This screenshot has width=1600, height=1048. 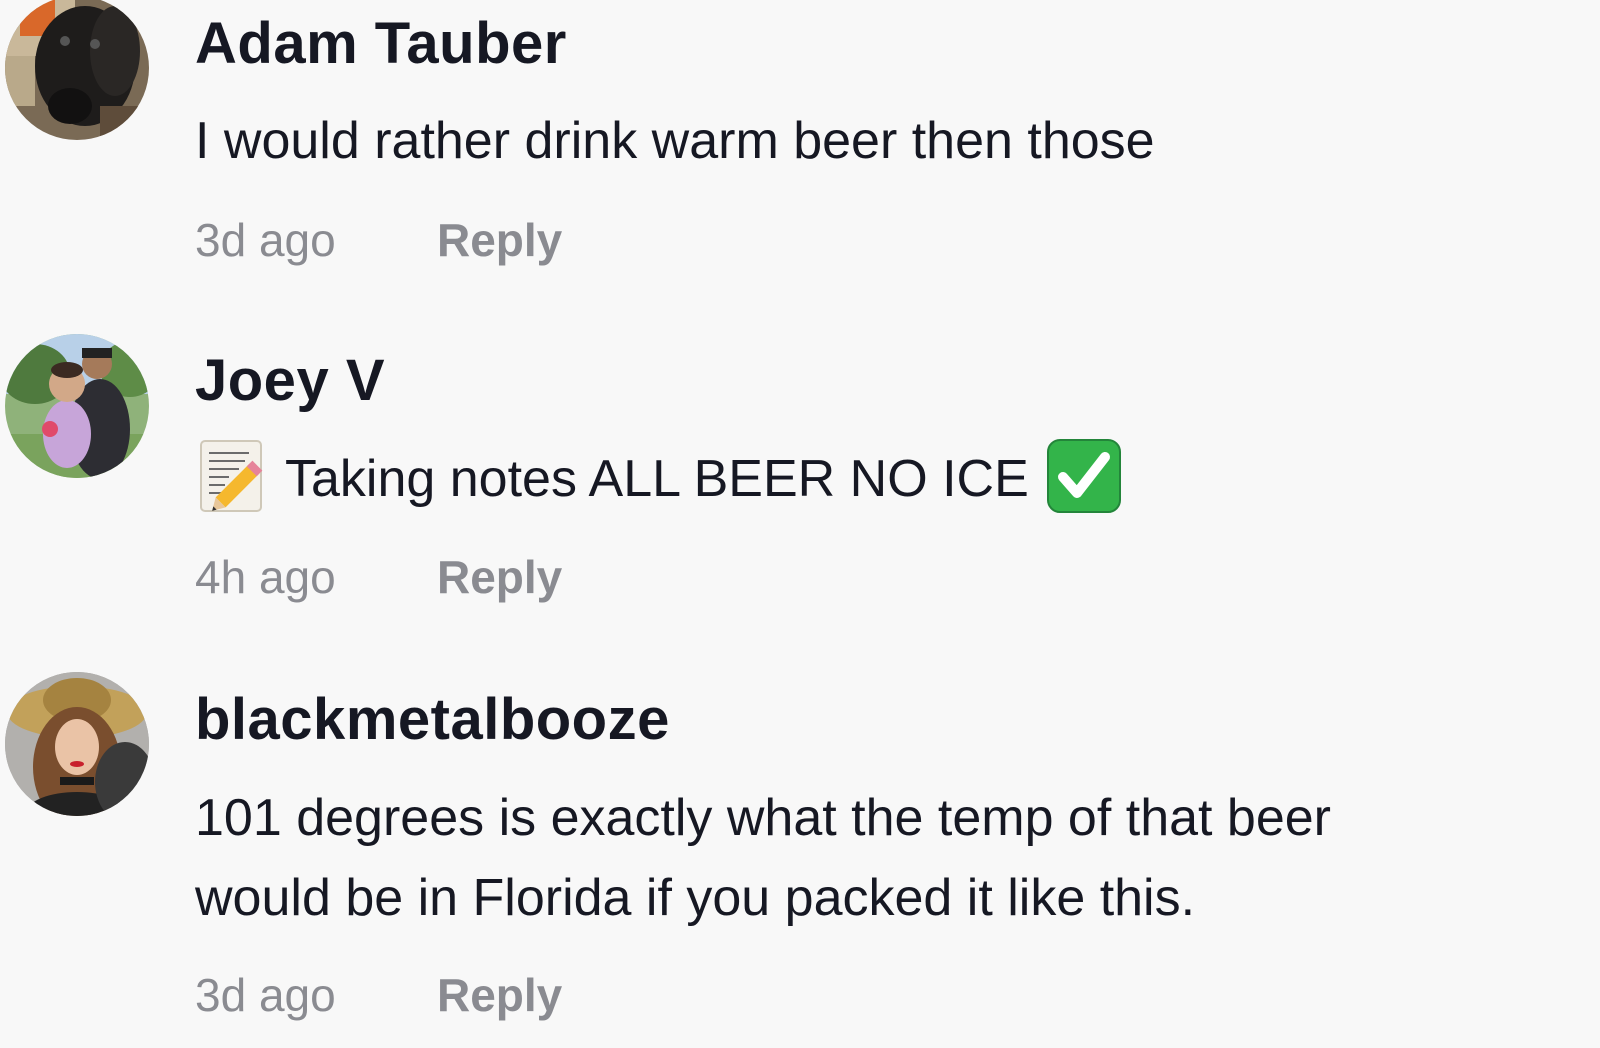 I want to click on comment-username: Joey V, so click(x=290, y=380).